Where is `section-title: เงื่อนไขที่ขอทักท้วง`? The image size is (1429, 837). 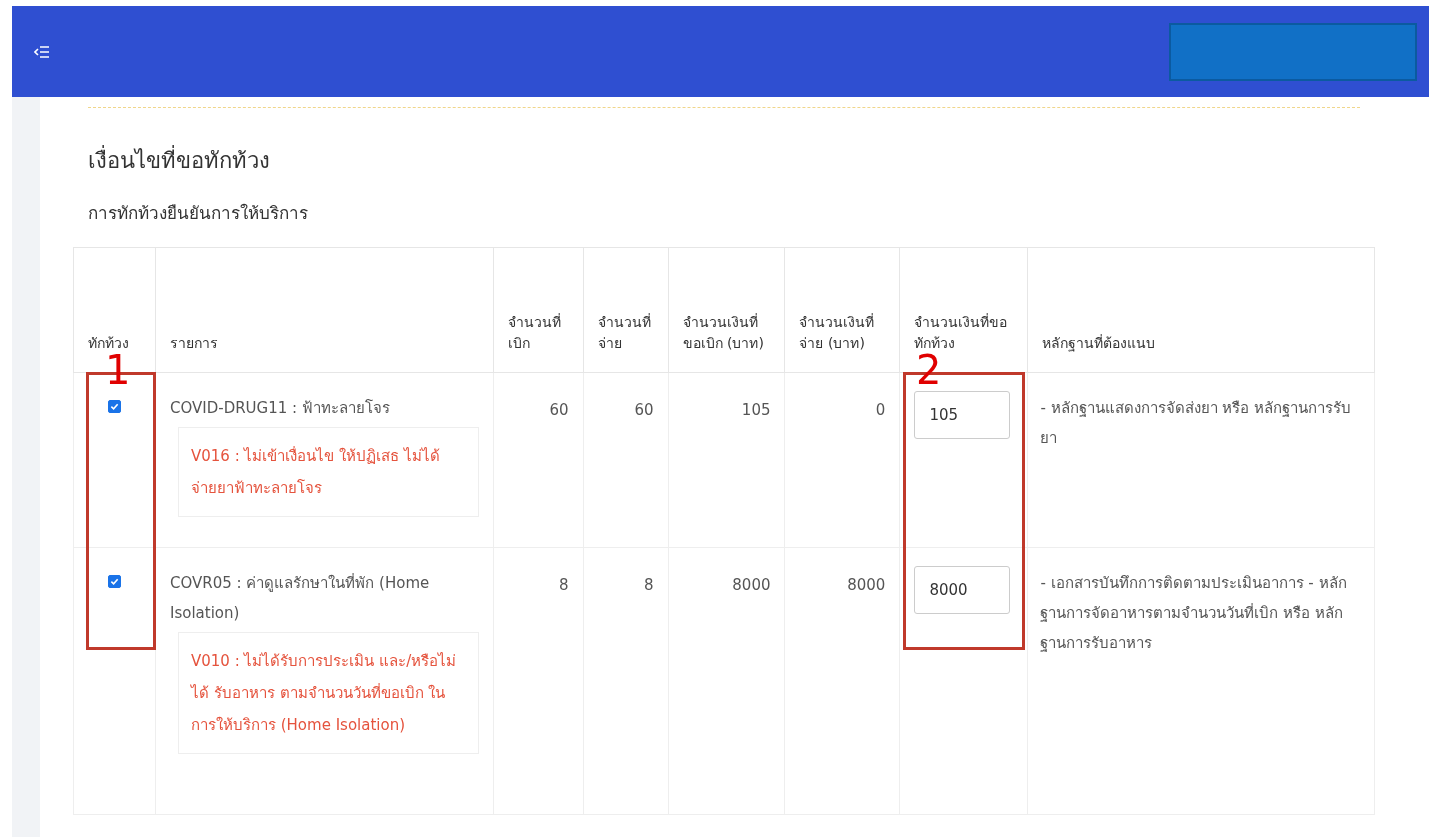 section-title: เงื่อนไขที่ขอทักท้วง is located at coordinates (731, 160).